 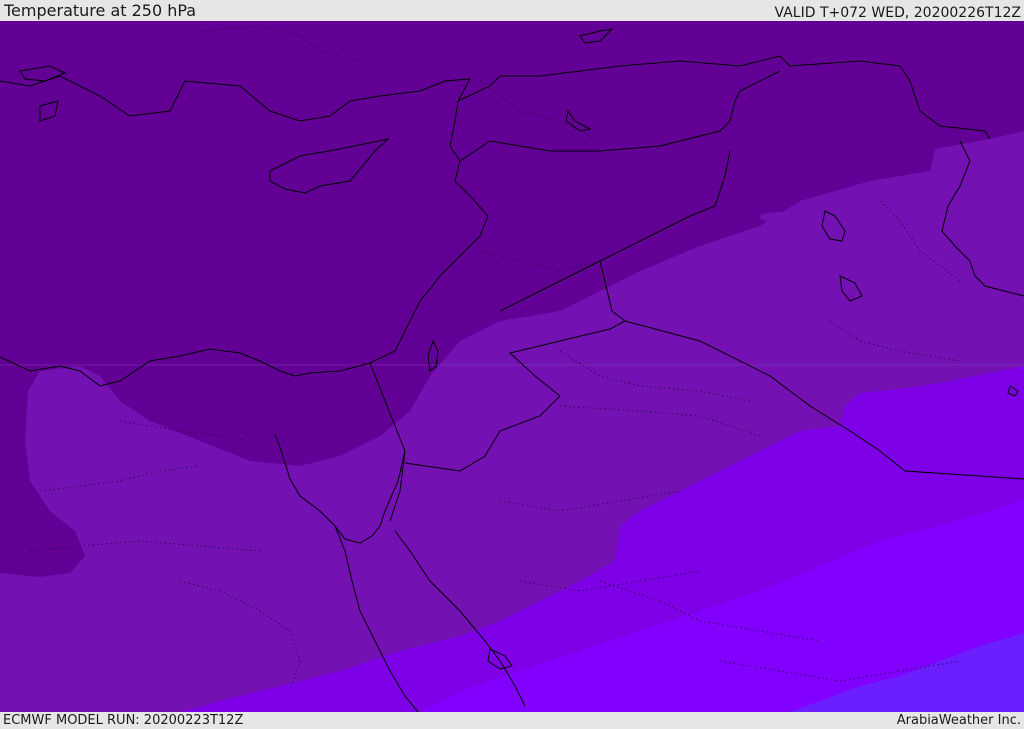 What do you see at coordinates (778, 217) in the screenshot?
I see `cold-patch` at bounding box center [778, 217].